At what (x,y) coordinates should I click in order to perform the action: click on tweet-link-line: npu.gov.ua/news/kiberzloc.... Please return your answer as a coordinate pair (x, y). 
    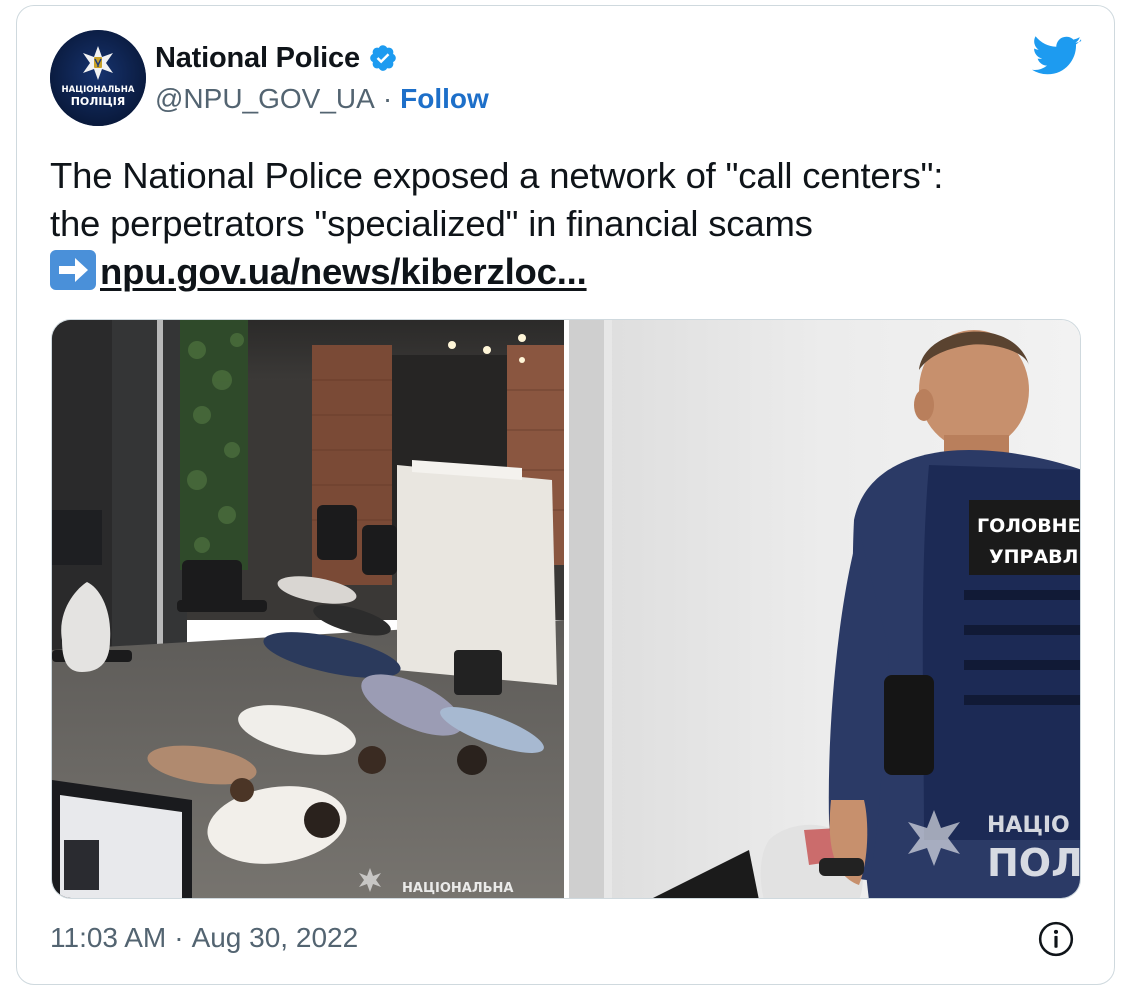
    Looking at the image, I should click on (570, 272).